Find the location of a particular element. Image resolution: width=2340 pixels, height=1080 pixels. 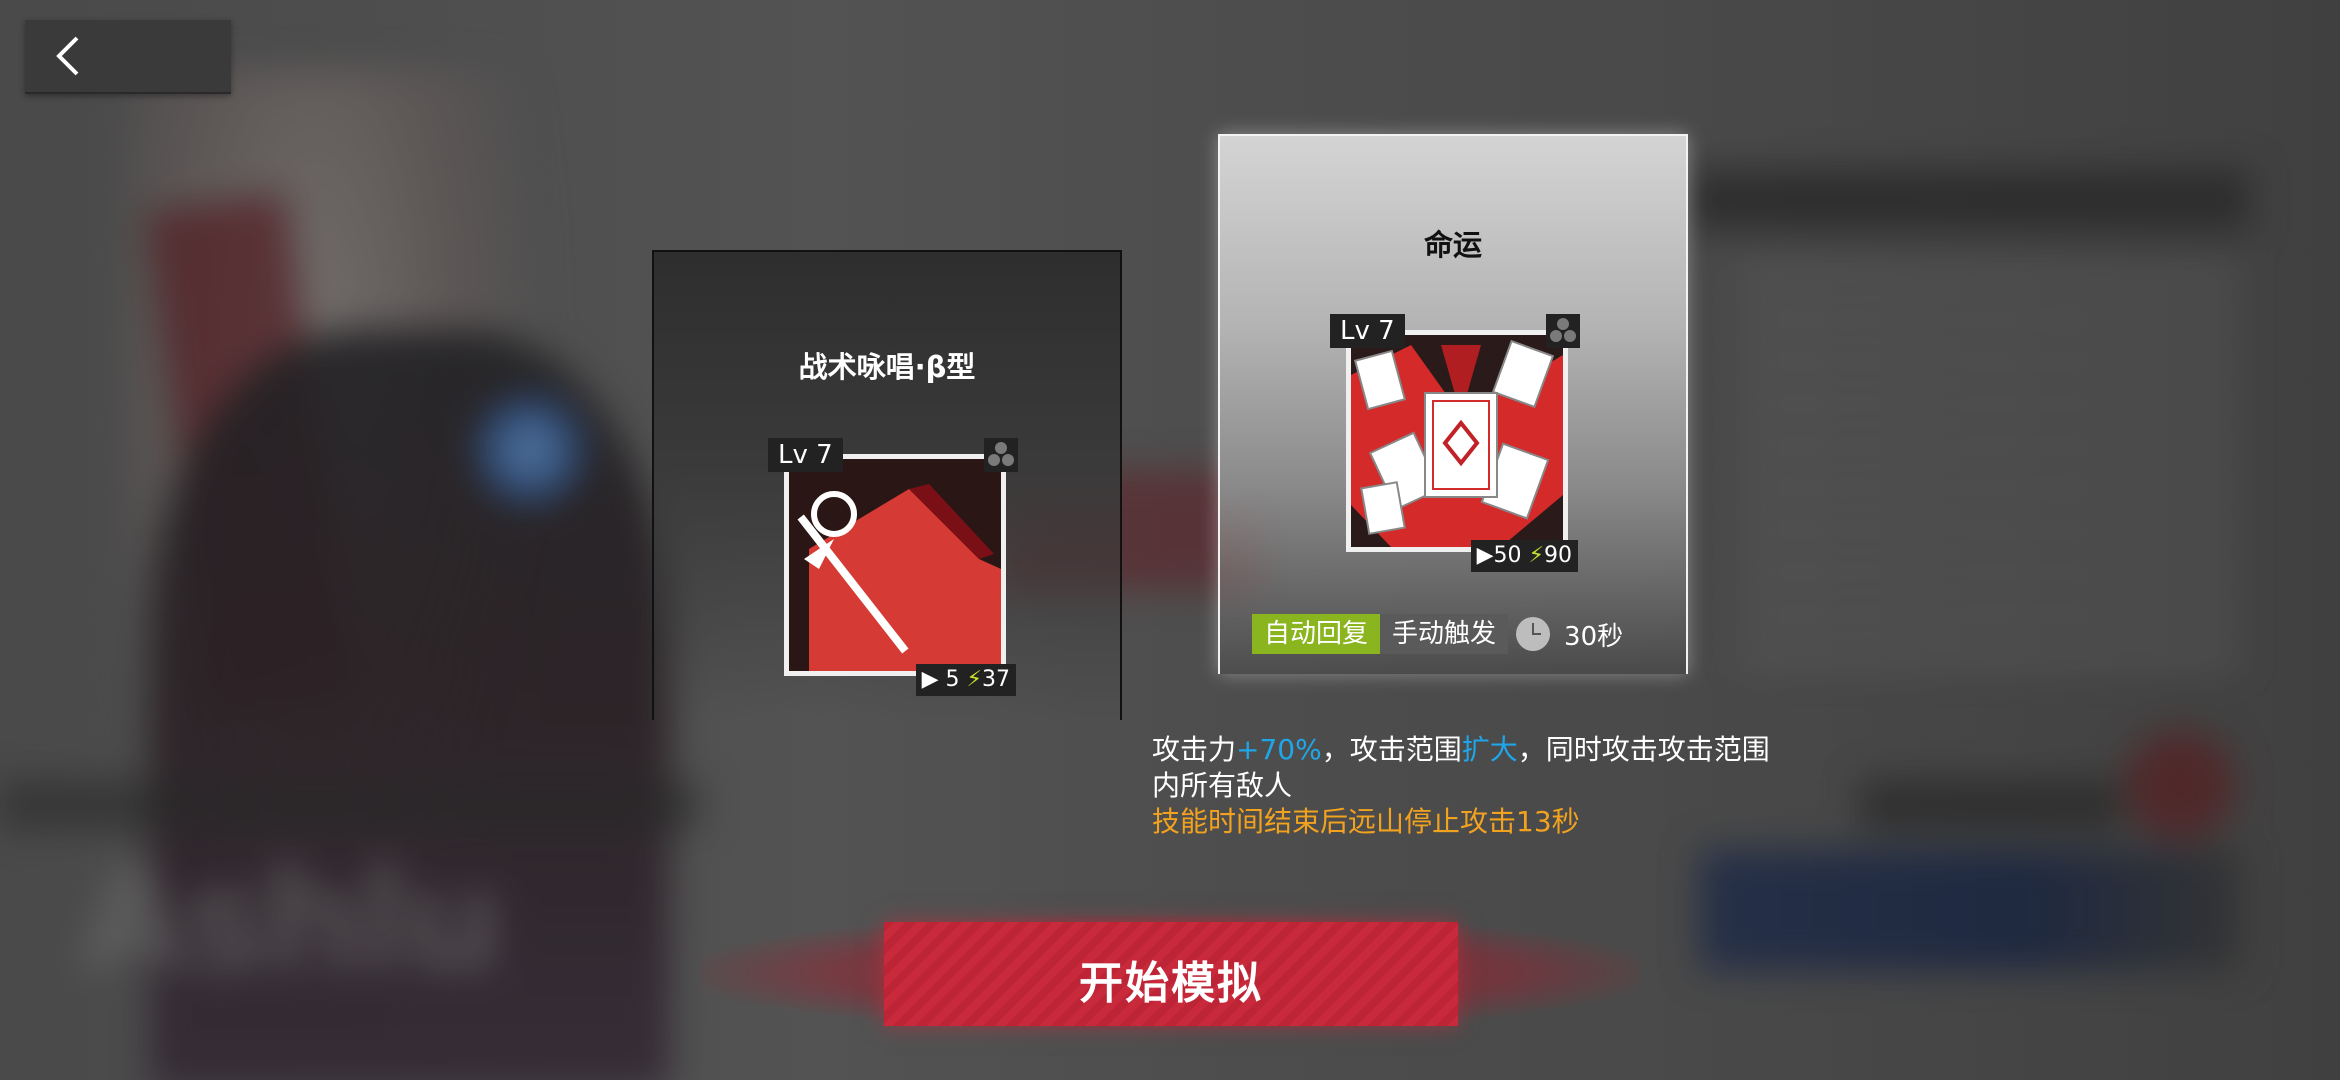

skill-duration: 30秒 is located at coordinates (1594, 636).